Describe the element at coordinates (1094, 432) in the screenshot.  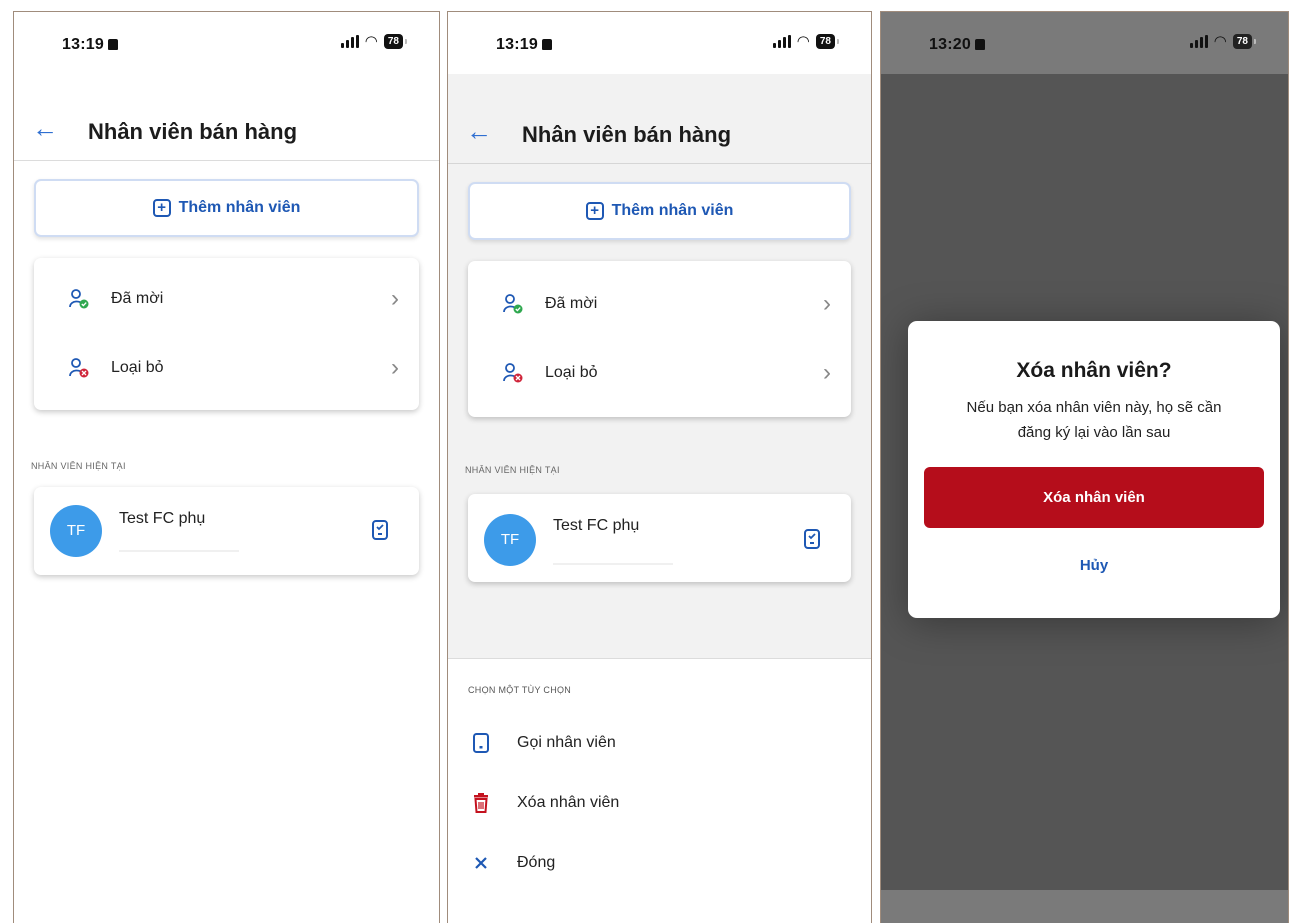
I see `dialog-message-line: đăng ký lại vào lần sau` at that location.